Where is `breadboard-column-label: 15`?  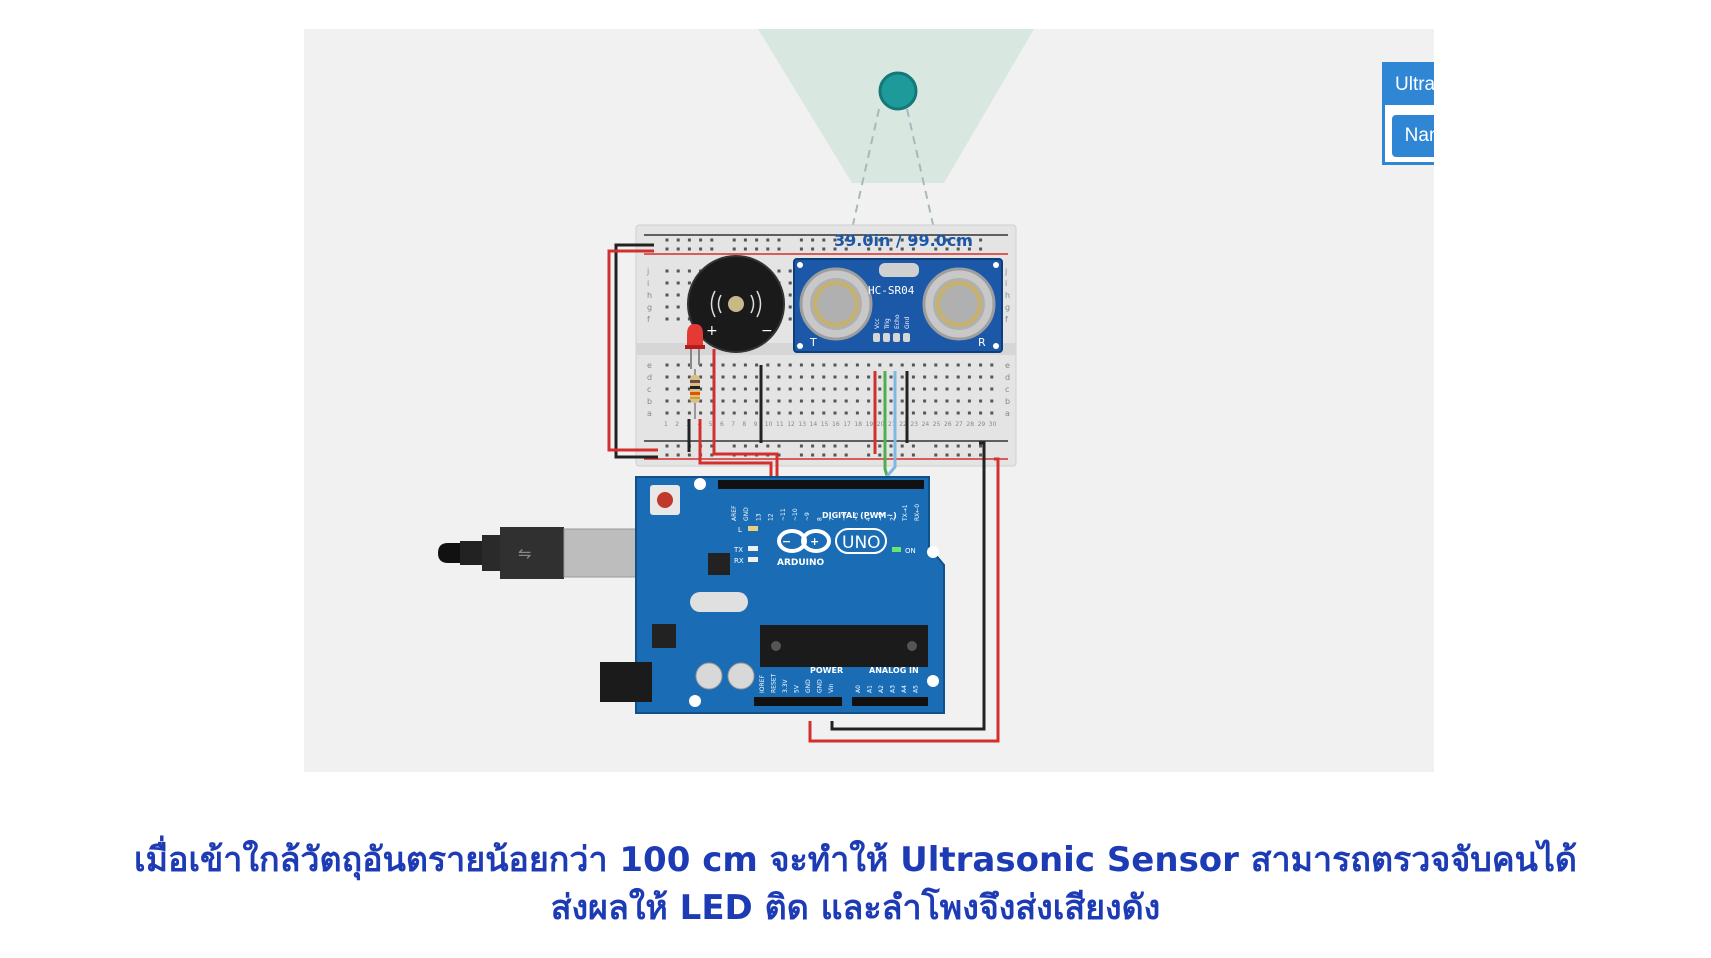
breadboard-column-label: 15 is located at coordinates (825, 424).